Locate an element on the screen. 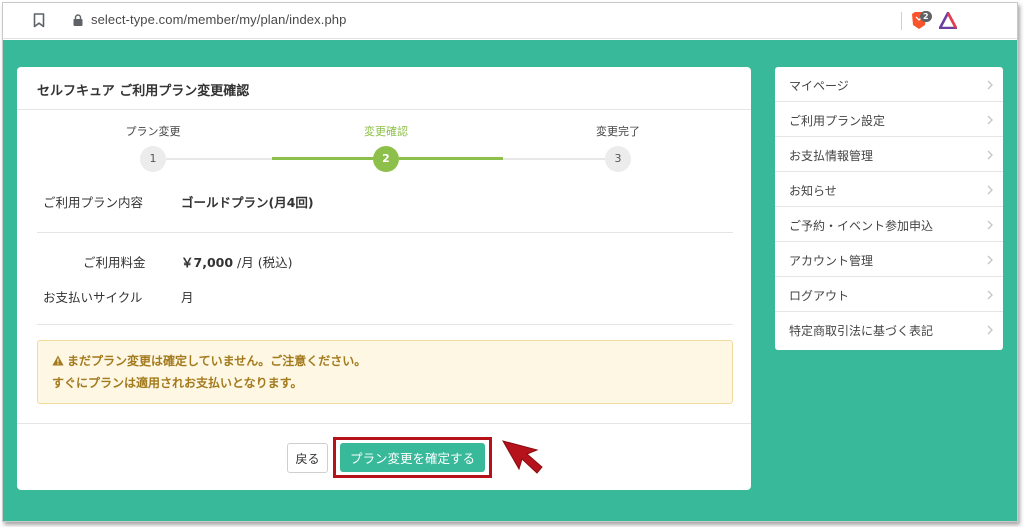 Image resolution: width=1024 pixels, height=527 pixels. sidebar-item-account: アカウント管理 is located at coordinates (889, 259).